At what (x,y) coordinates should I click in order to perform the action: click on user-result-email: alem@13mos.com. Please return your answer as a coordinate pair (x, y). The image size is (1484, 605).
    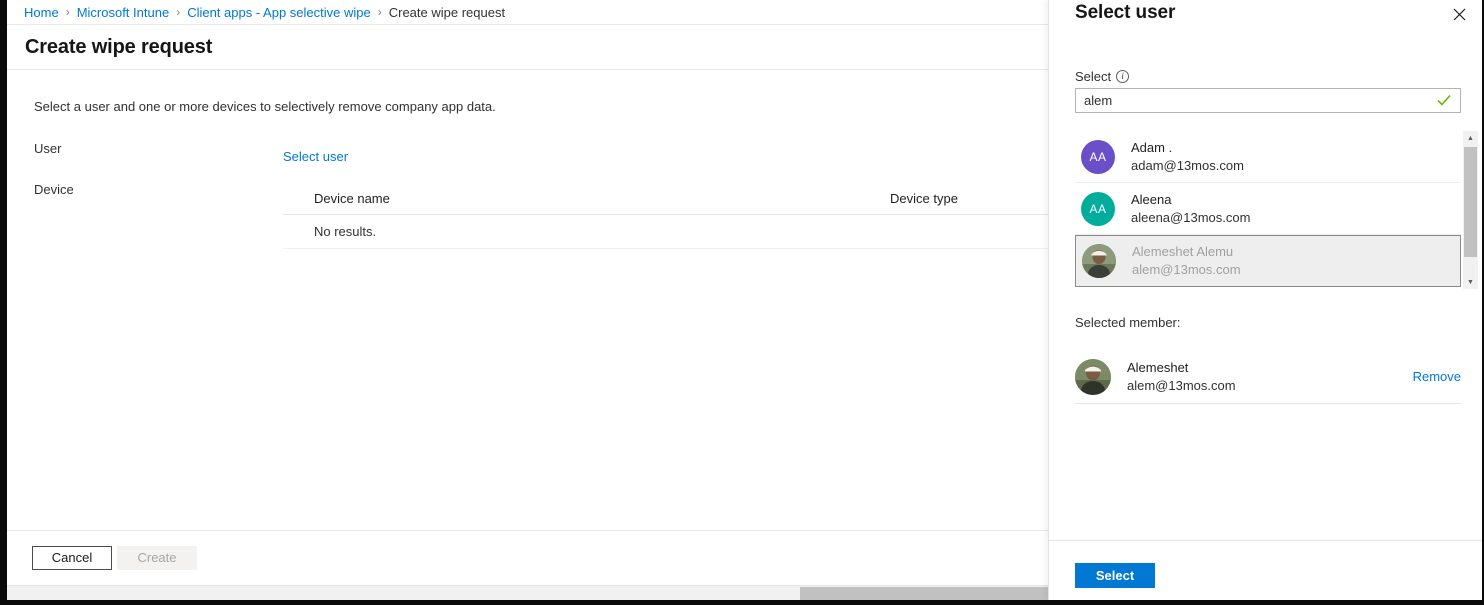
    Looking at the image, I should click on (1186, 269).